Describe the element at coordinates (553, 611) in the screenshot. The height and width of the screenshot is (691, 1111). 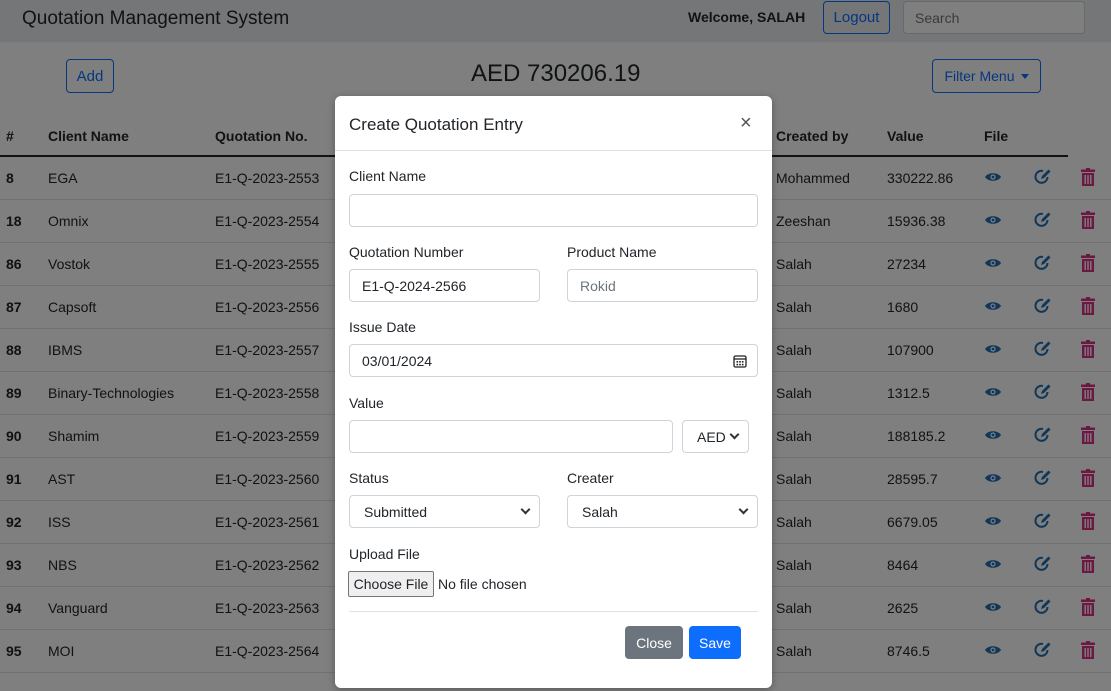
I see `modal-footer-divider` at that location.